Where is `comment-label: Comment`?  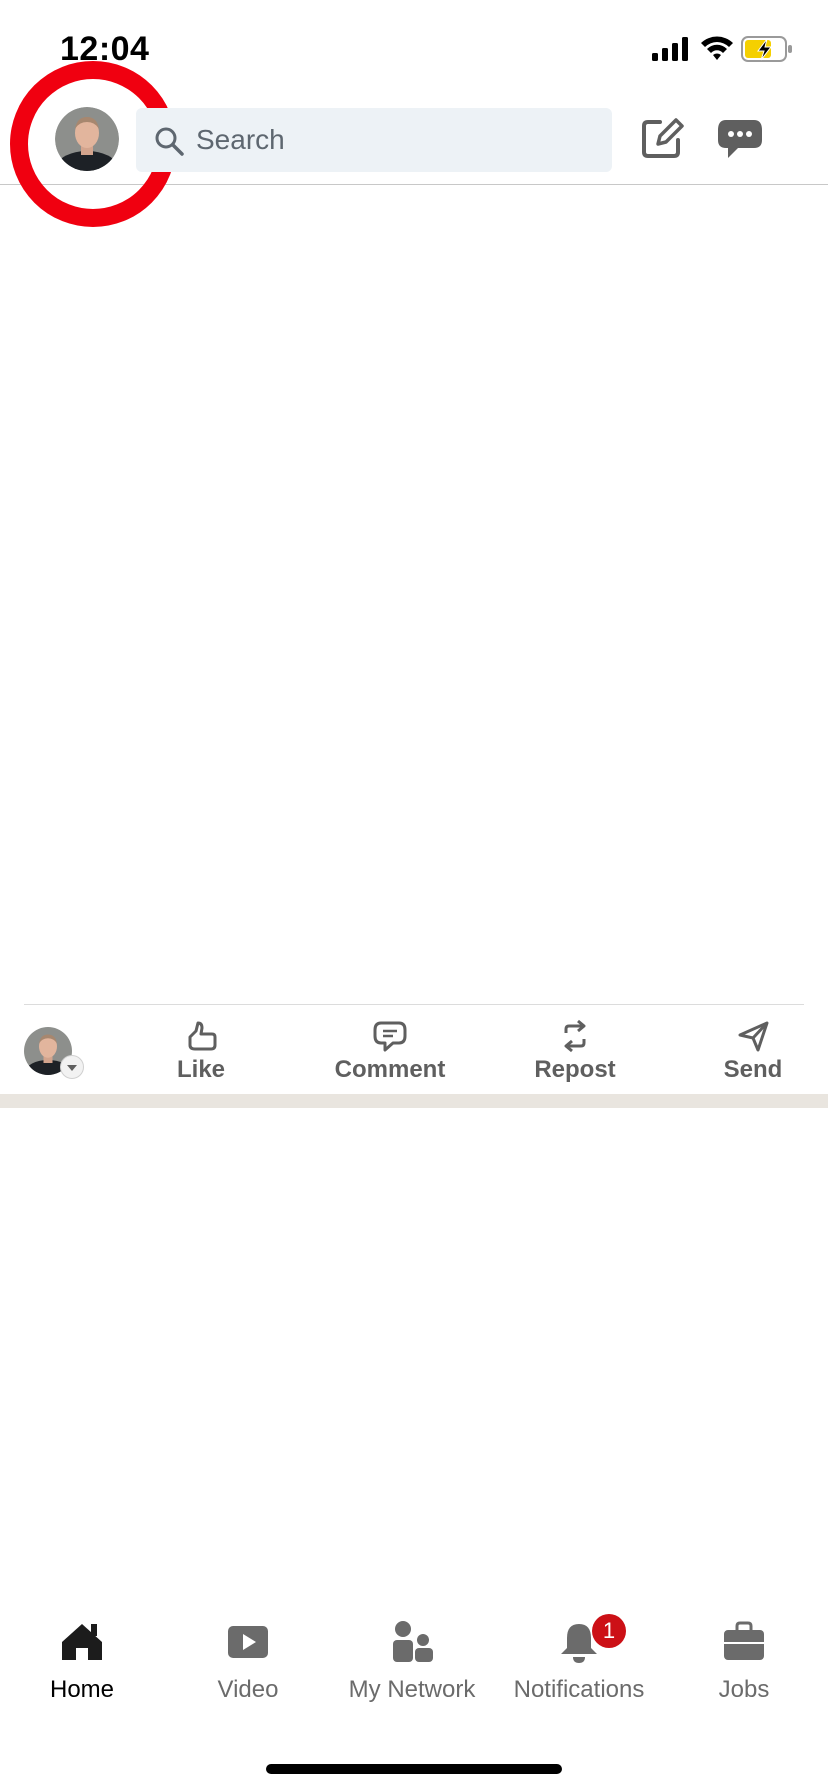 comment-label: Comment is located at coordinates (390, 1069).